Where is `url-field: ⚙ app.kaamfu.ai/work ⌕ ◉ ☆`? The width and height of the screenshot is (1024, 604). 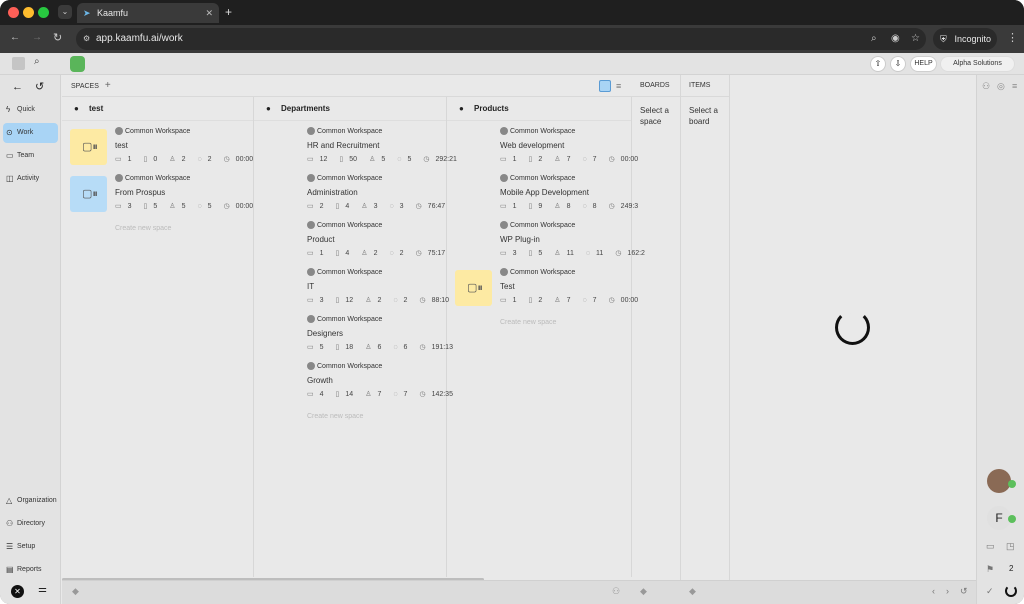 url-field: ⚙ app.kaamfu.ai/work ⌕ ◉ ☆ is located at coordinates (501, 39).